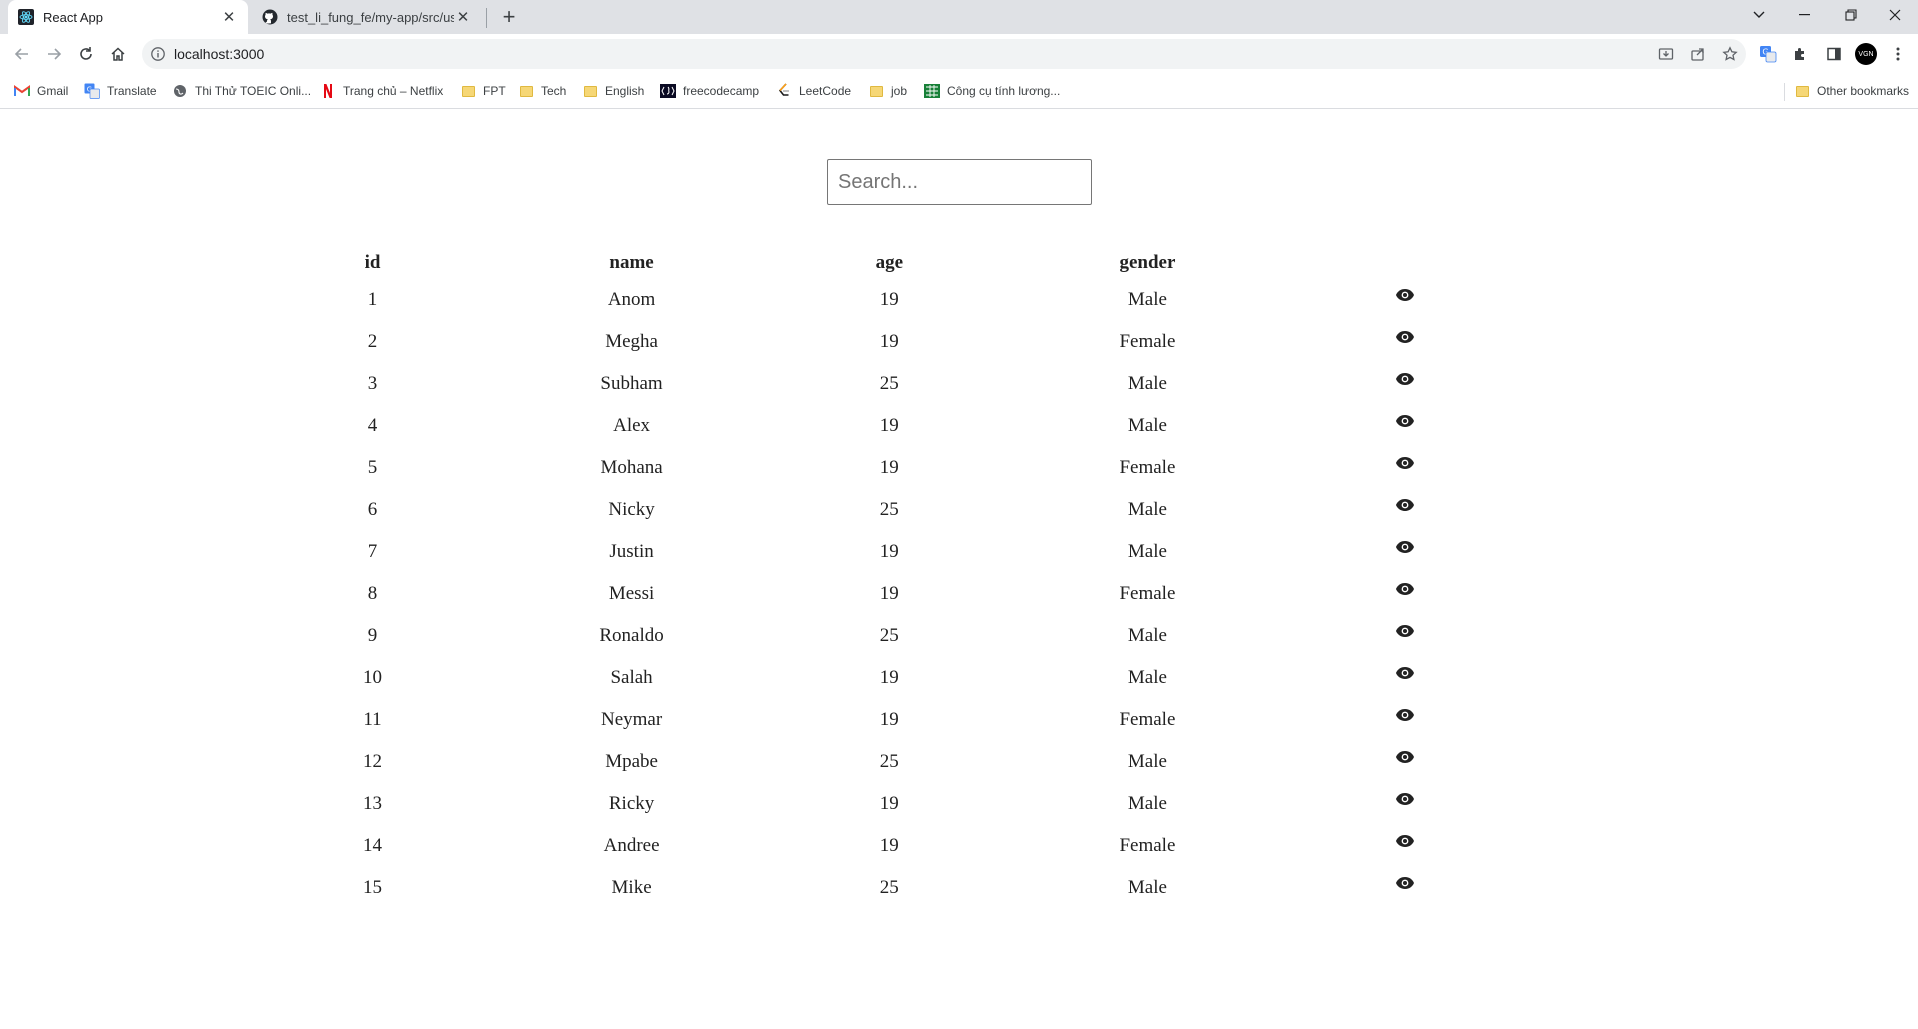  I want to click on tab-search-icon, so click(1759, 15).